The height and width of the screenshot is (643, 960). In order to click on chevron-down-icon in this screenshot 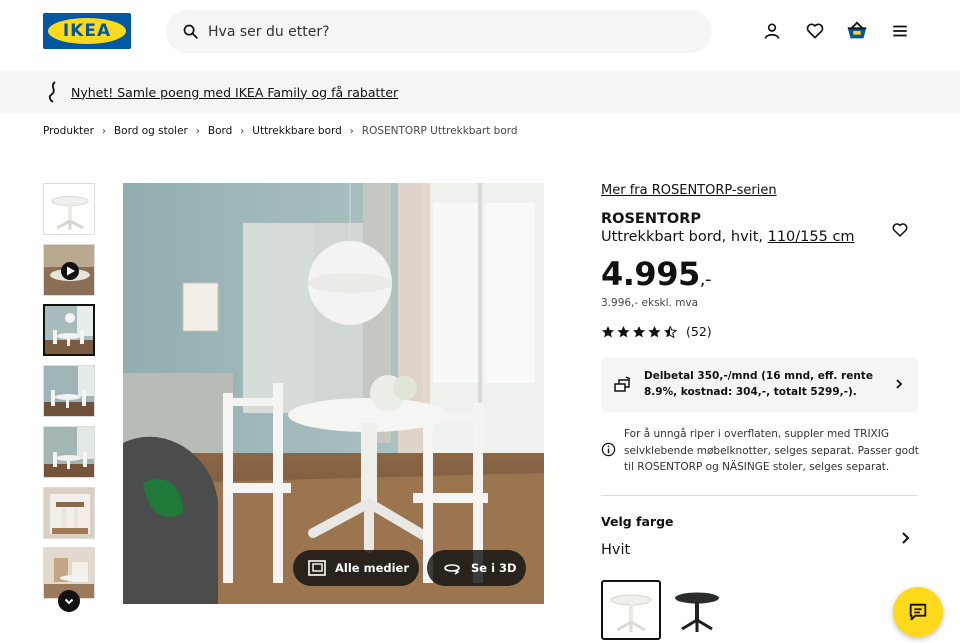, I will do `click(69, 601)`.